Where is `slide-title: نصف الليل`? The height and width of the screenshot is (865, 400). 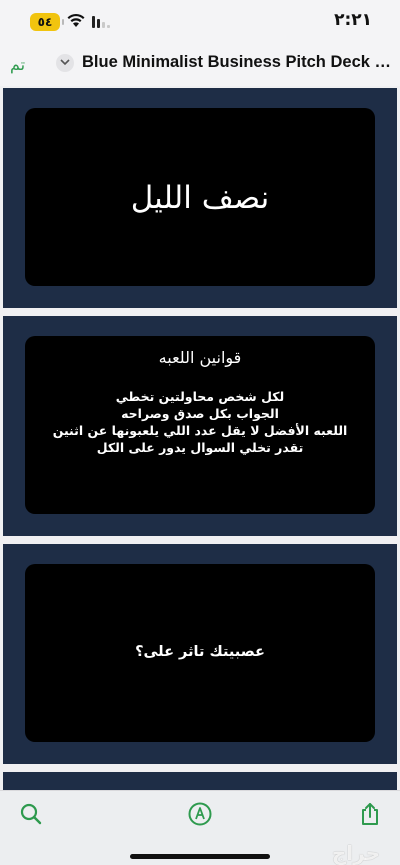
slide-title: نصف الليل is located at coordinates (200, 198).